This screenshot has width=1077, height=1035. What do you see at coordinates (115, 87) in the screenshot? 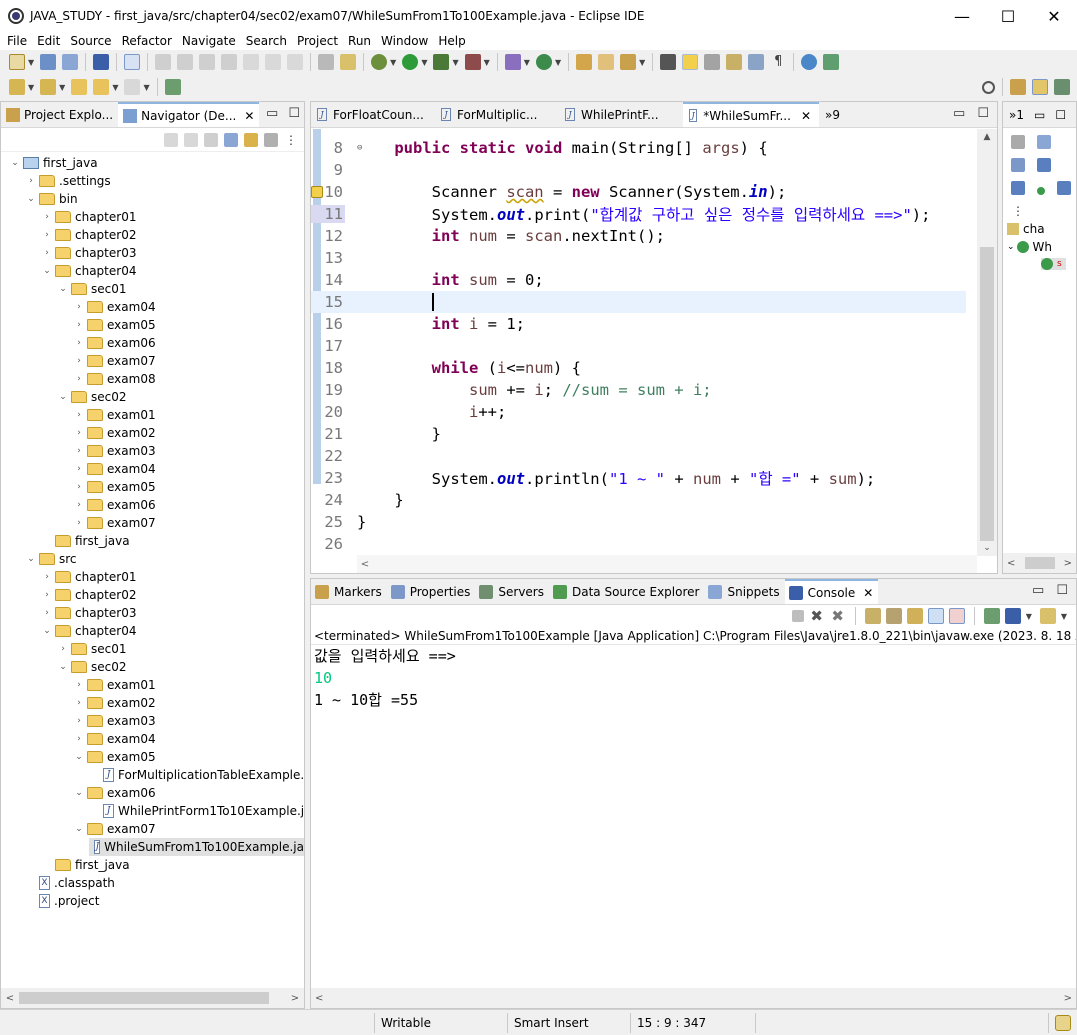
I see `back-dropdown-icon: ▼` at bounding box center [115, 87].